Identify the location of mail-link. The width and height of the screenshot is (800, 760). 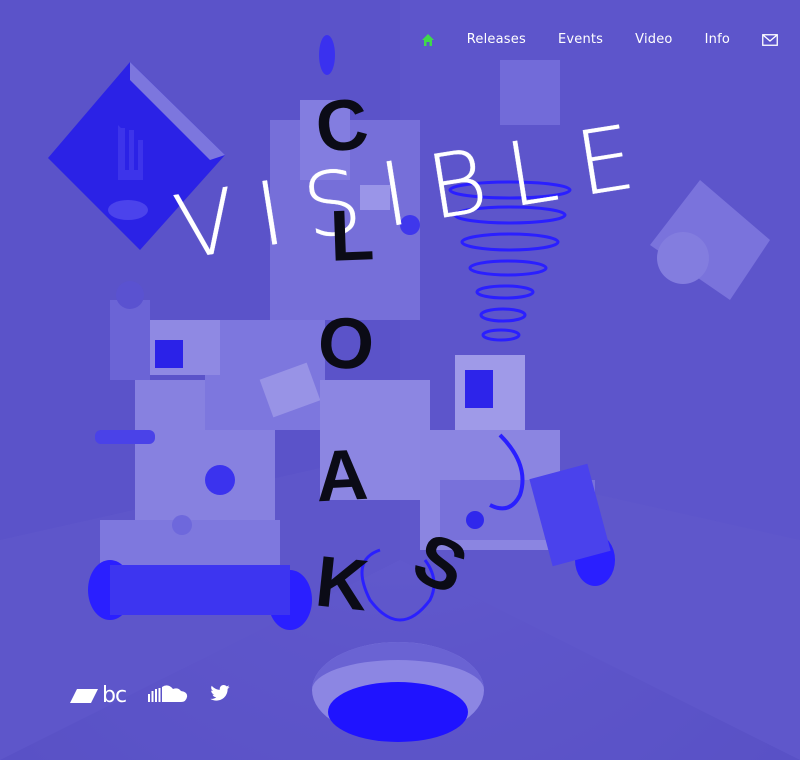
(770, 39).